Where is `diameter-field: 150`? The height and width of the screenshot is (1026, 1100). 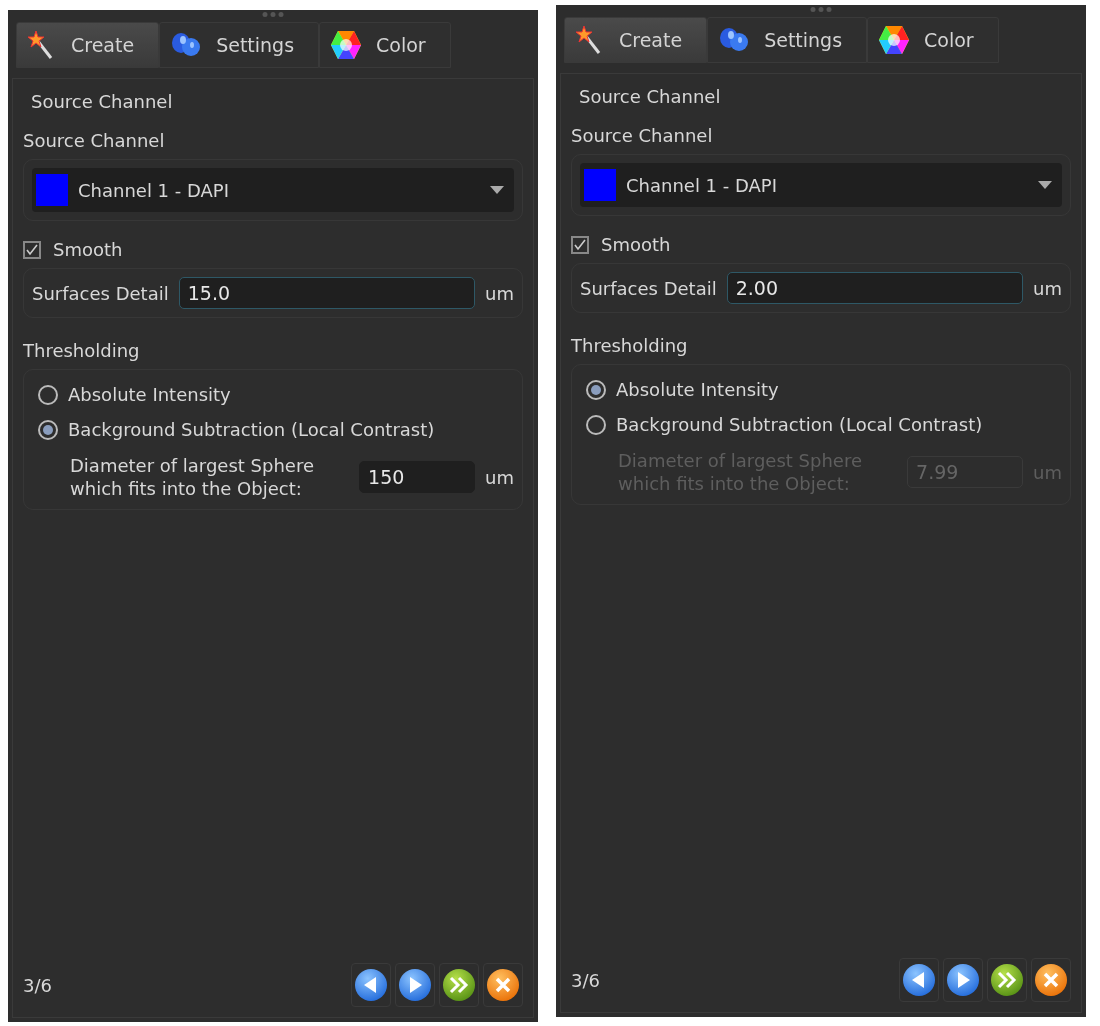
diameter-field: 150 is located at coordinates (417, 477).